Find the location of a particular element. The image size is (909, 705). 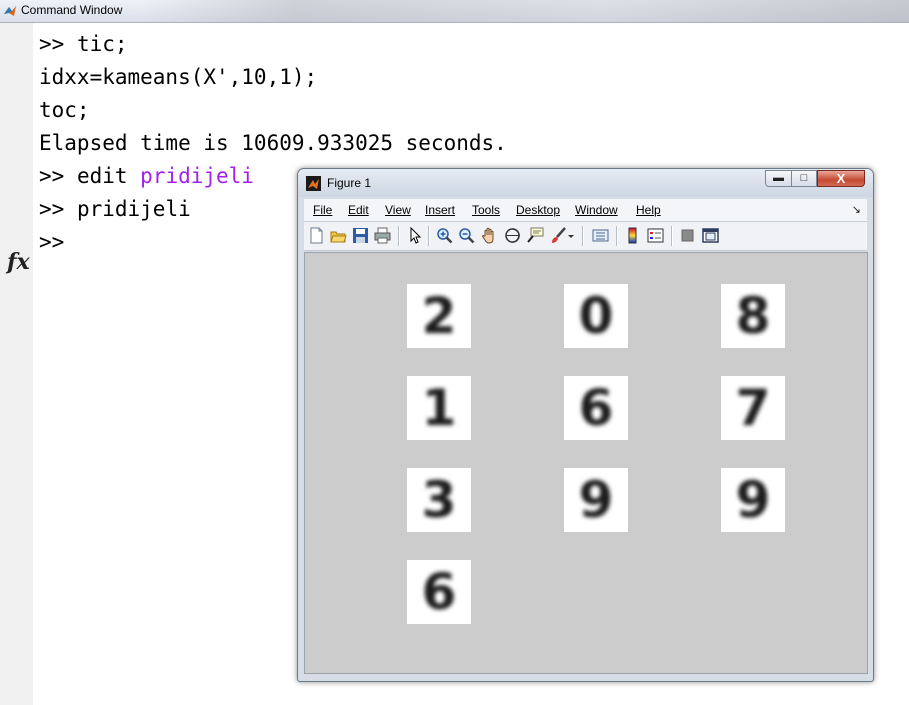

digit-image: 7 is located at coordinates (753, 408).